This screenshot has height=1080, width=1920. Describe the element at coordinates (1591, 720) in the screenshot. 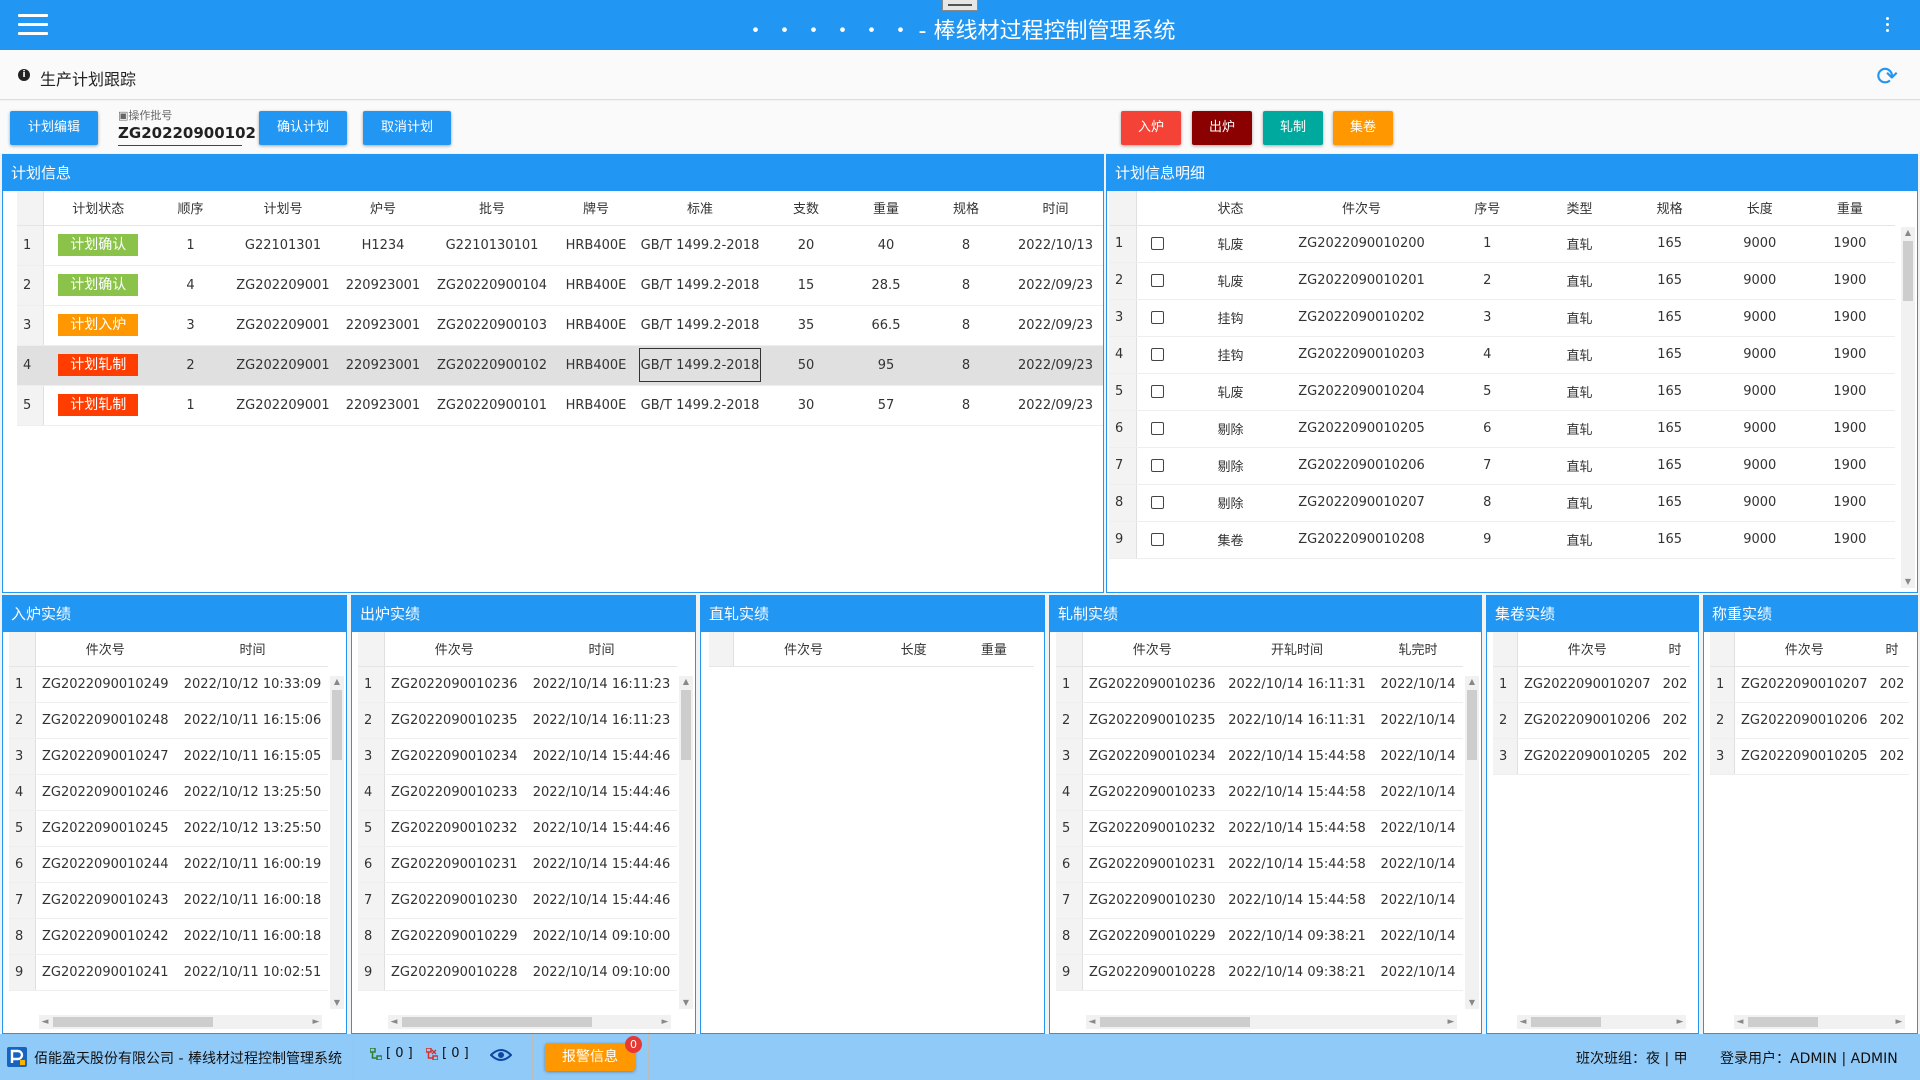

I see `table-row: 2 ZG2022090010206 202` at that location.